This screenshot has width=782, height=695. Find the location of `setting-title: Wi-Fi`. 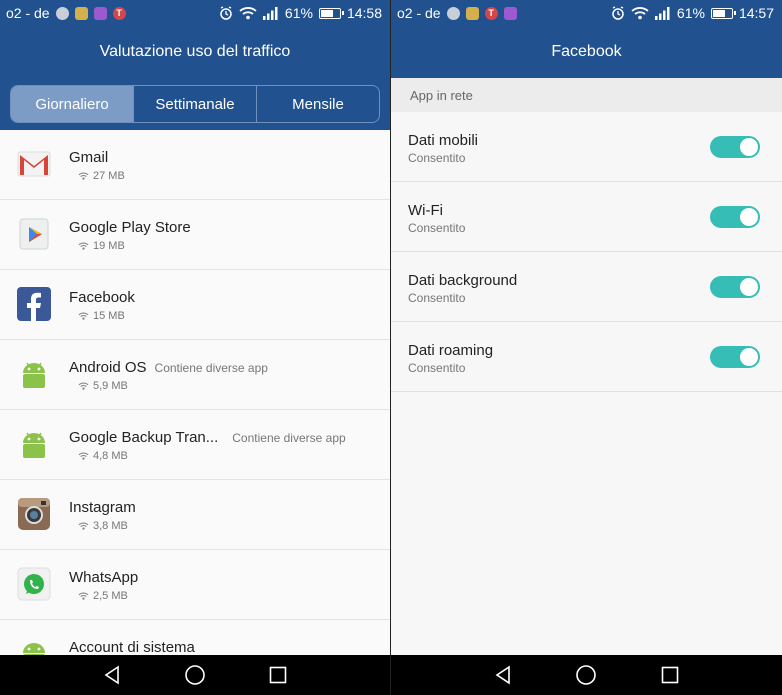

setting-title: Wi-Fi is located at coordinates (425, 210).